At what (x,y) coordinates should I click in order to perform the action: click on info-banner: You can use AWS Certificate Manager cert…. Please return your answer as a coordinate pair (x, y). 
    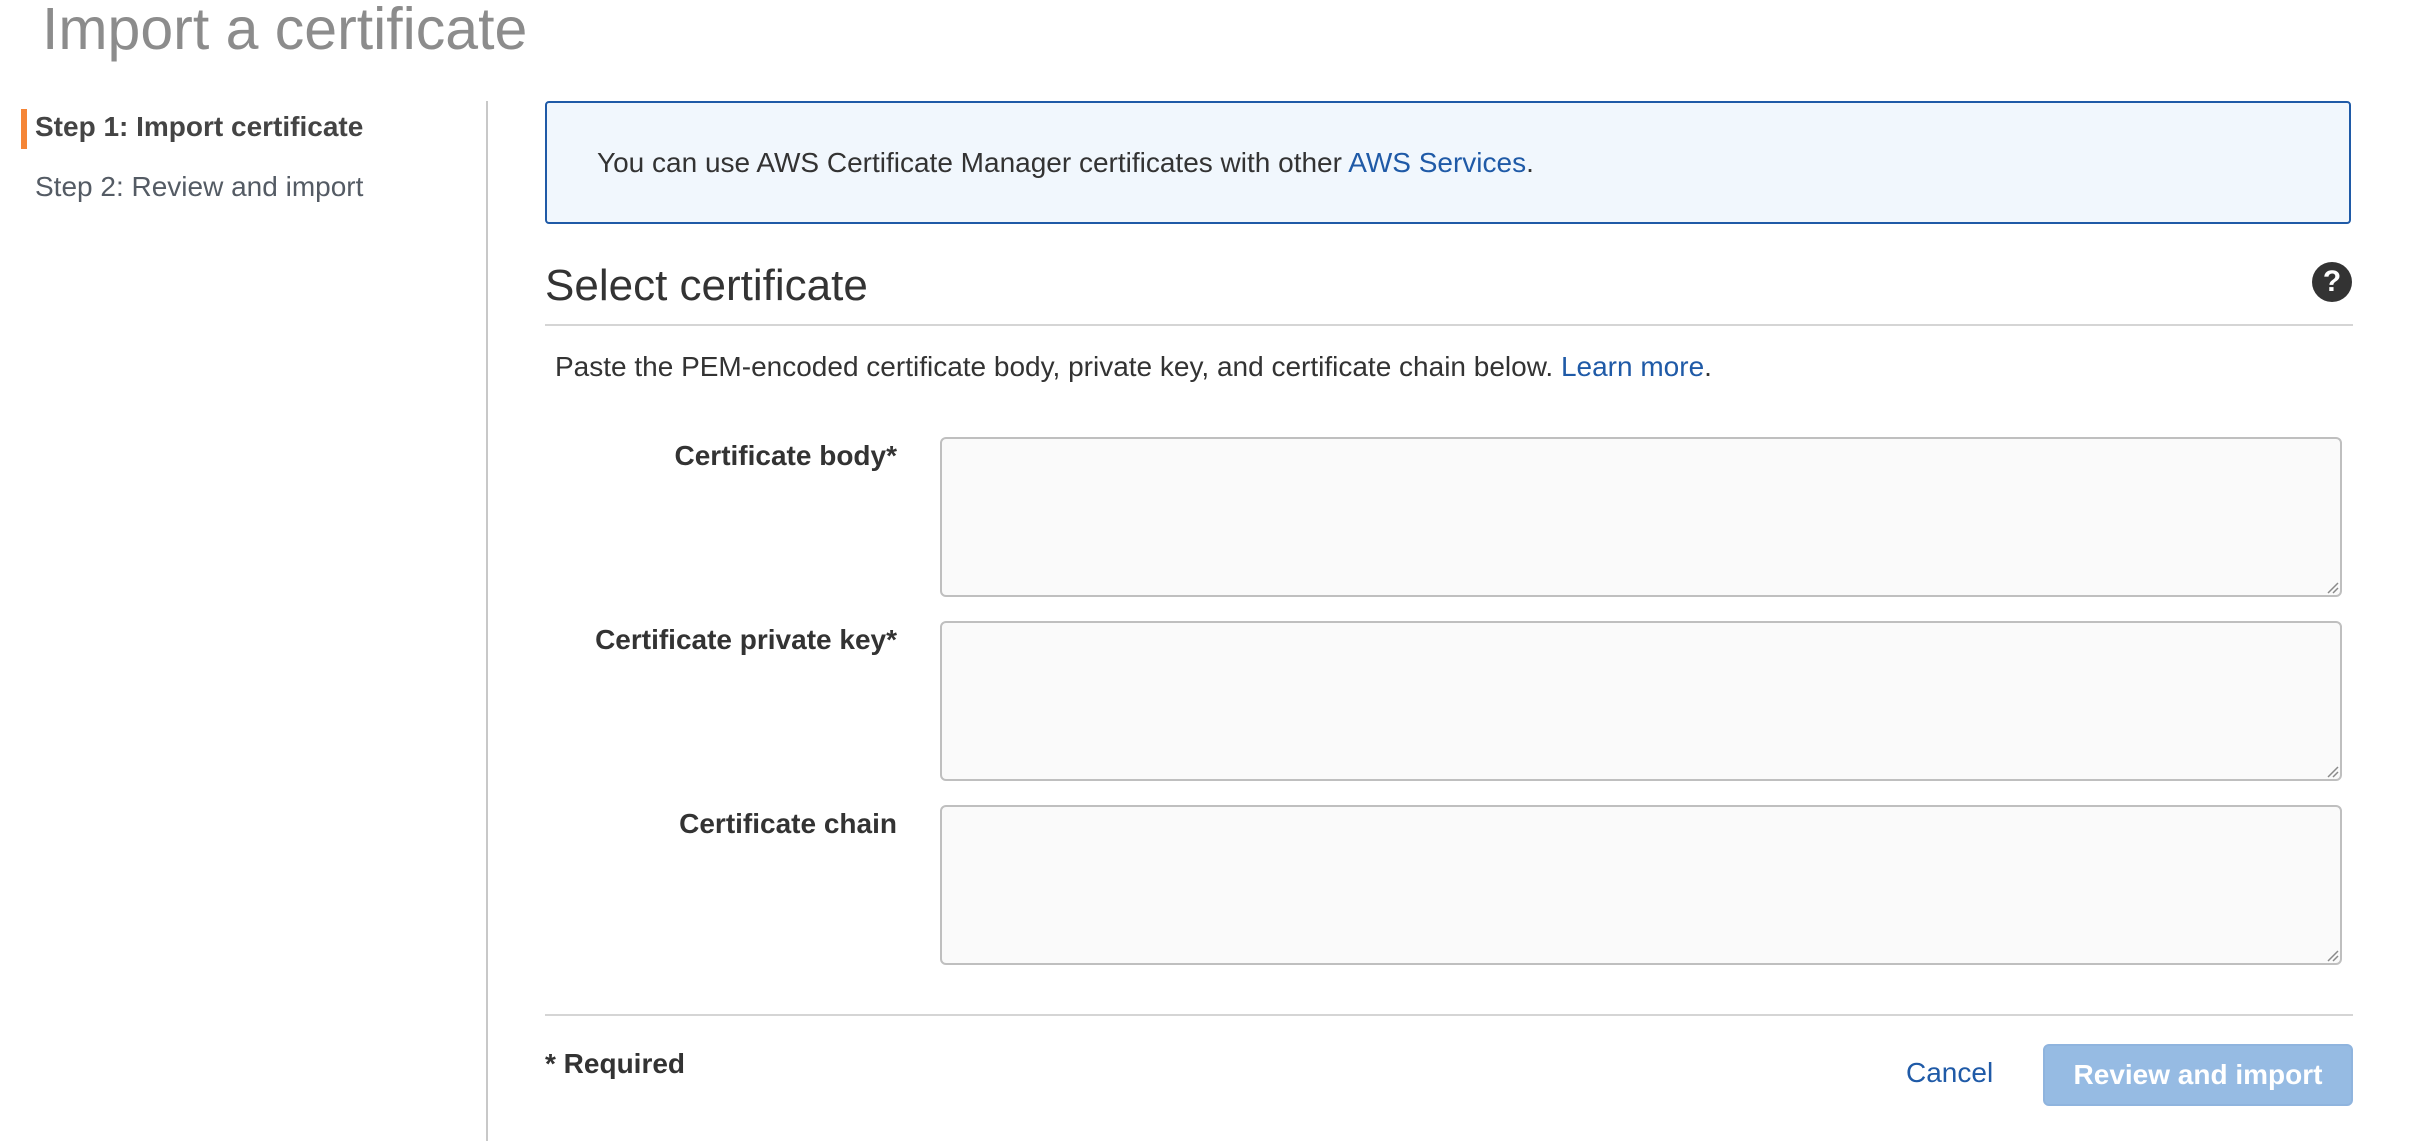
    Looking at the image, I should click on (1448, 162).